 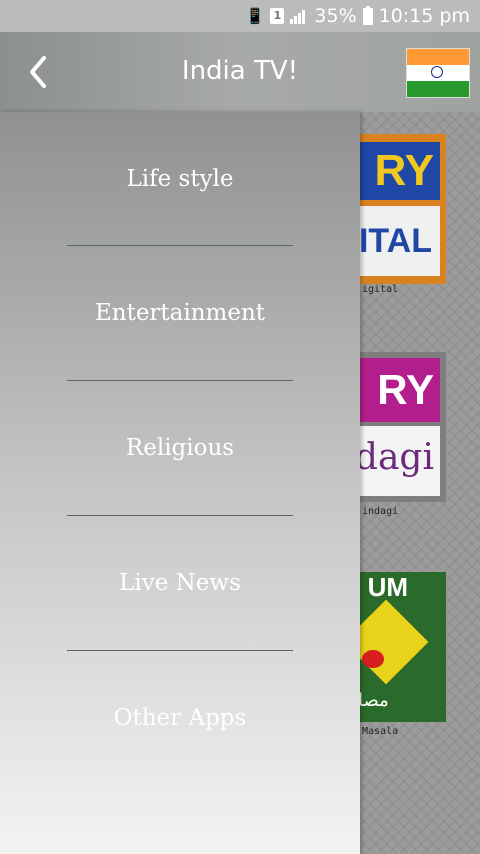 What do you see at coordinates (424, 16) in the screenshot?
I see `clock: 10:15 pm` at bounding box center [424, 16].